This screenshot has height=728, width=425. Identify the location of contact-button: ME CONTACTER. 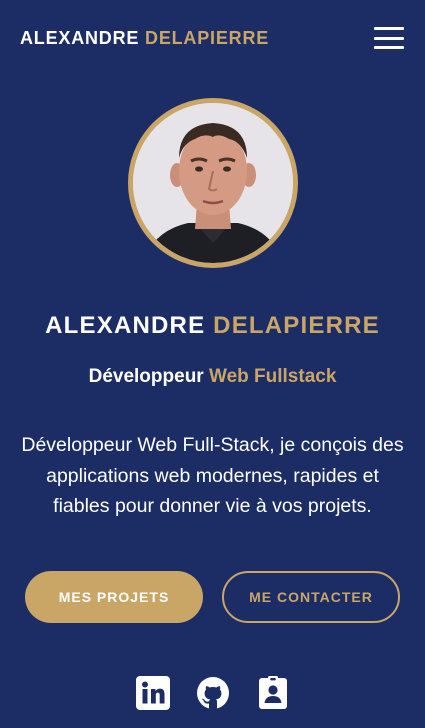
(311, 597).